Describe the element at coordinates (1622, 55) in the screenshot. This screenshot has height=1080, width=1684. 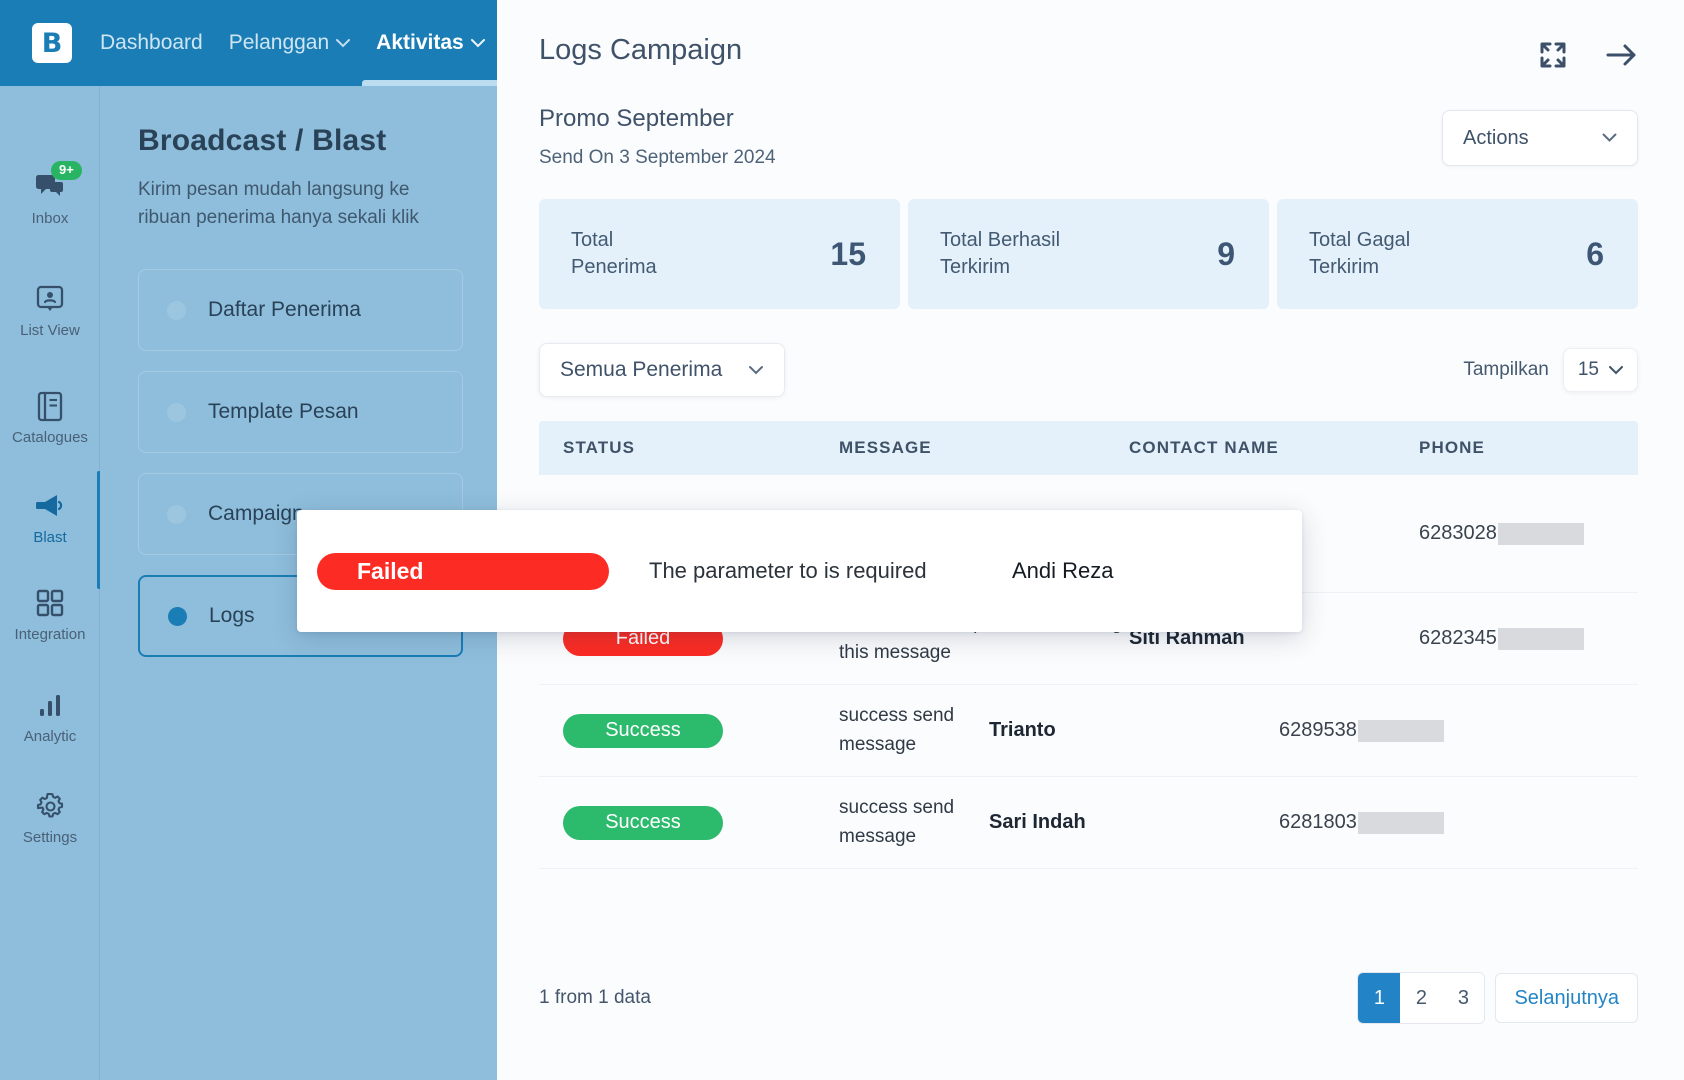
I see `arrow-right-icon` at that location.